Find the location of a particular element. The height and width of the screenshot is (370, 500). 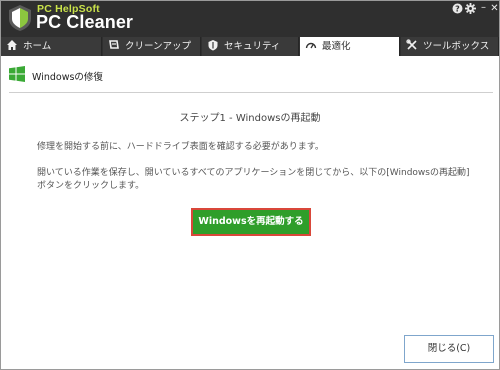

step-title: ステップ1 - Windowsの再起動 is located at coordinates (250, 118).